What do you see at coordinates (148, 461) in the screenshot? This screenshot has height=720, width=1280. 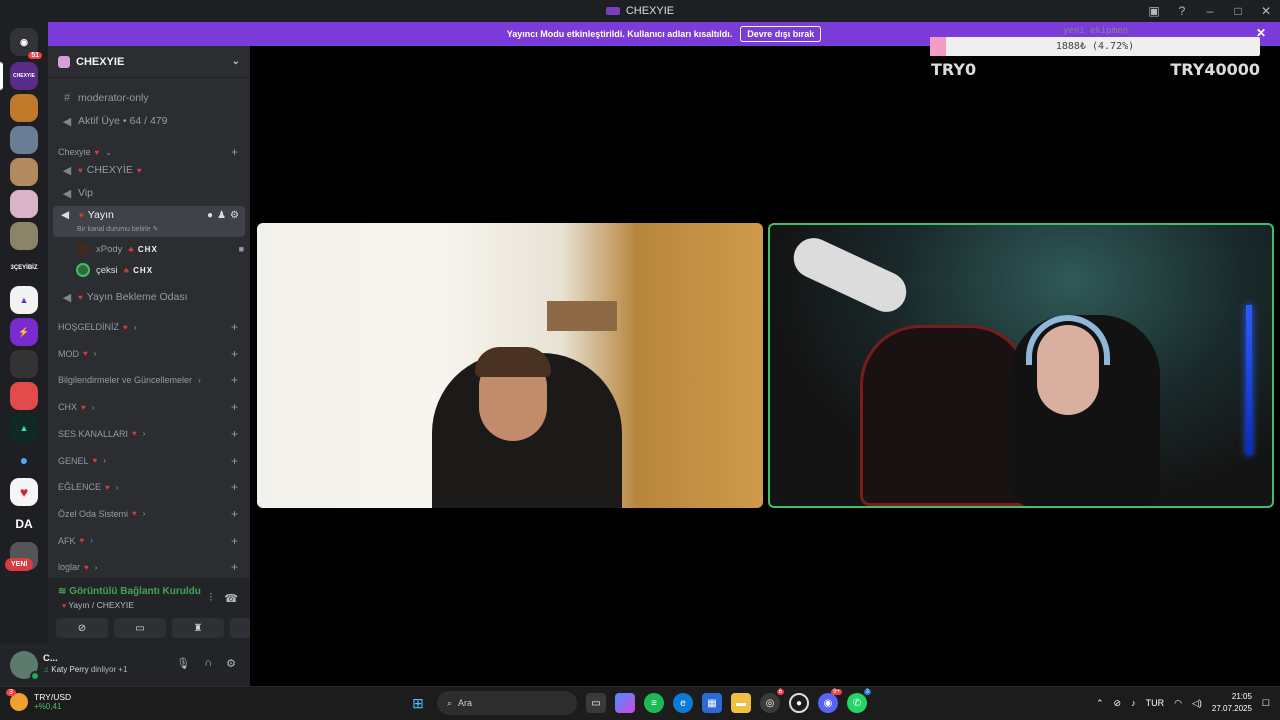 I see `category-row: GENEL ♥ › +` at bounding box center [148, 461].